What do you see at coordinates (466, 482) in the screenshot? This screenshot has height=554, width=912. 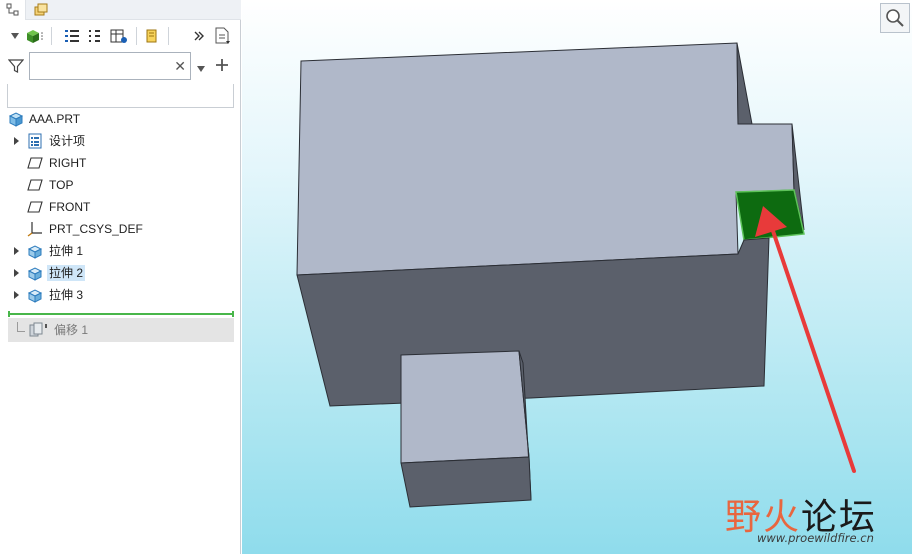 I see `boss-front-face` at bounding box center [466, 482].